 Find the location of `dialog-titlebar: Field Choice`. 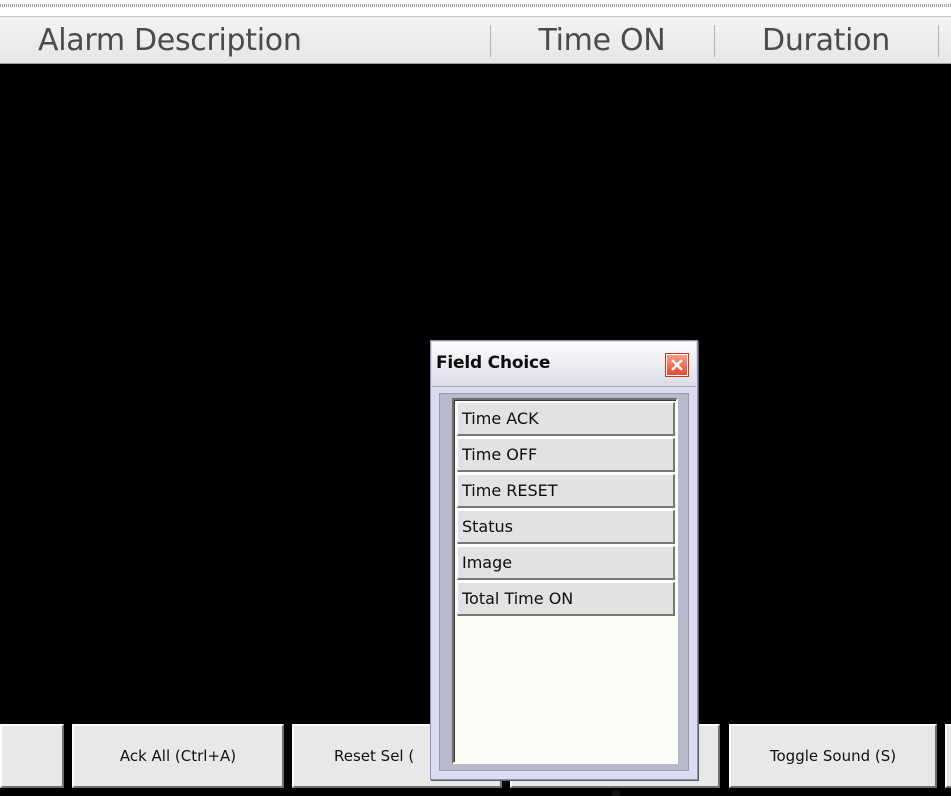

dialog-titlebar: Field Choice is located at coordinates (564, 364).